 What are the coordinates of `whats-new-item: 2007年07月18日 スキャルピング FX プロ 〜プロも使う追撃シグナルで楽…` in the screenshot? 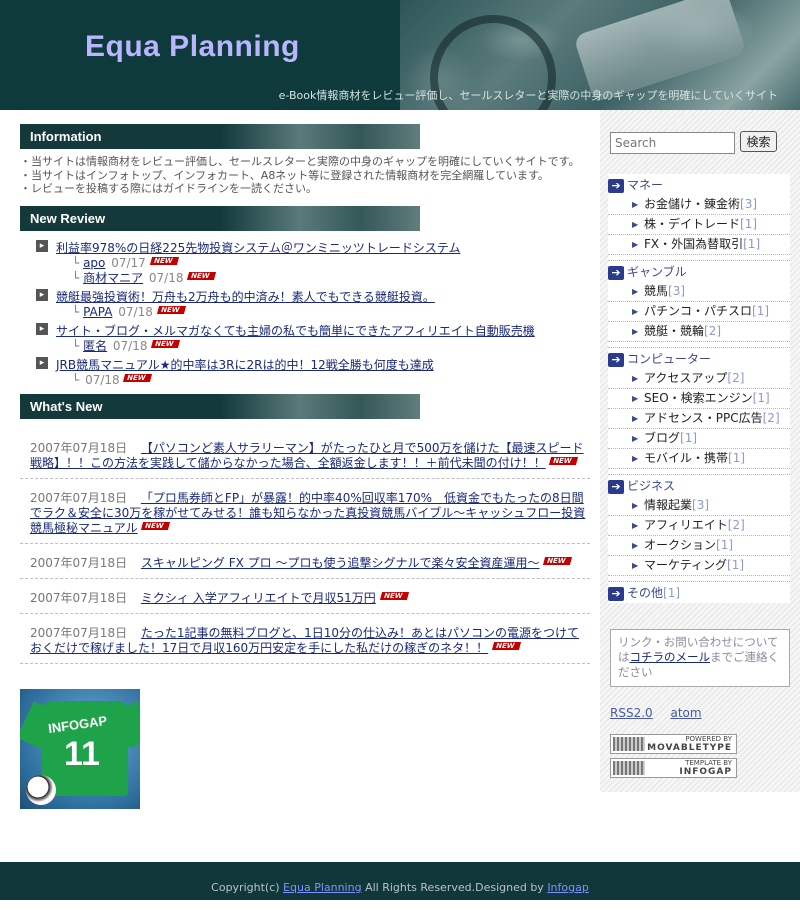 It's located at (305, 561).